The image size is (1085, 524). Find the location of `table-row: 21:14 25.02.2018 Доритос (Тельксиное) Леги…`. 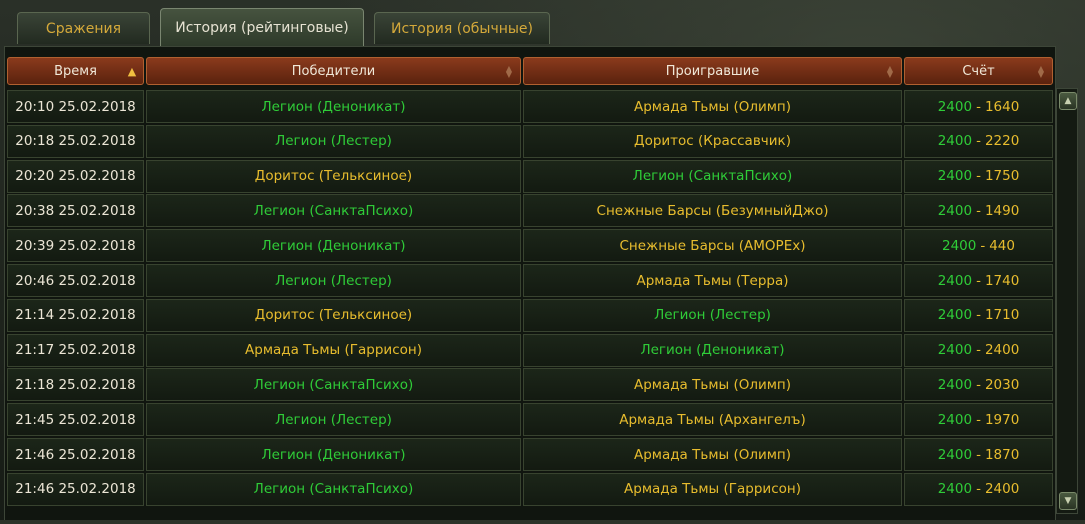

table-row: 21:14 25.02.2018 Доритос (Тельксиное) Леги… is located at coordinates (530, 315).